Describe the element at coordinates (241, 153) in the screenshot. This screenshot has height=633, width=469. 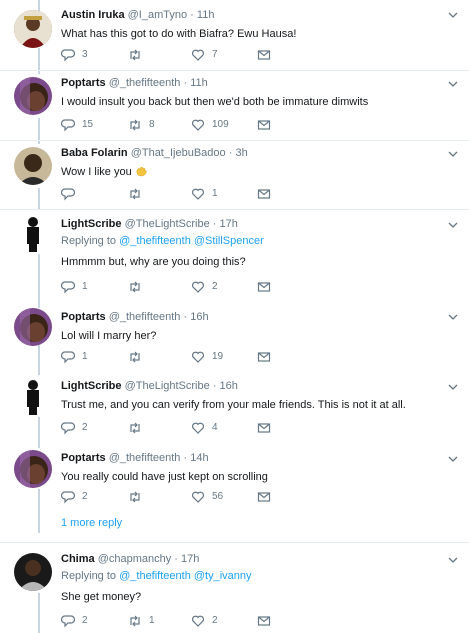
I see `timestamp: 3h` at that location.